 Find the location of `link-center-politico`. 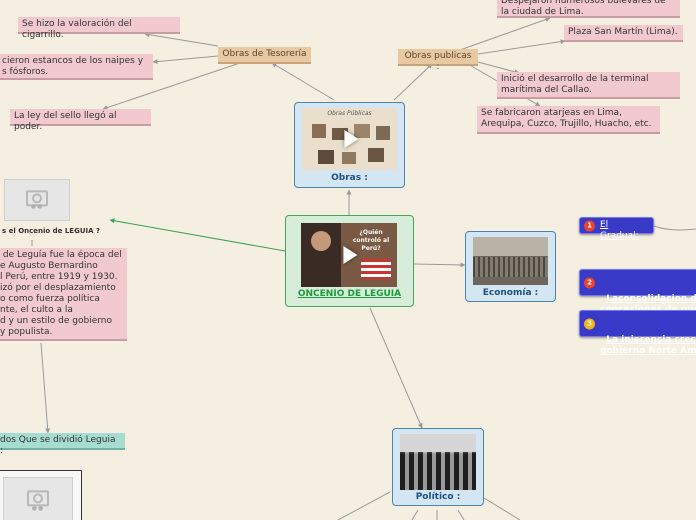

link-center-politico is located at coordinates (396, 368).